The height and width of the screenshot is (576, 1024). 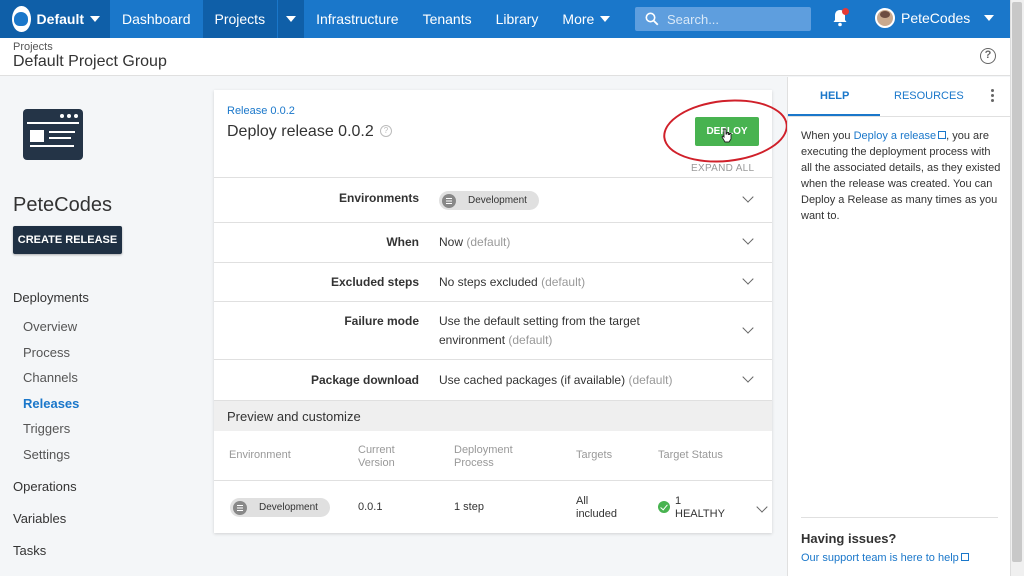 I want to click on option-label: Package download, so click(x=364, y=380).